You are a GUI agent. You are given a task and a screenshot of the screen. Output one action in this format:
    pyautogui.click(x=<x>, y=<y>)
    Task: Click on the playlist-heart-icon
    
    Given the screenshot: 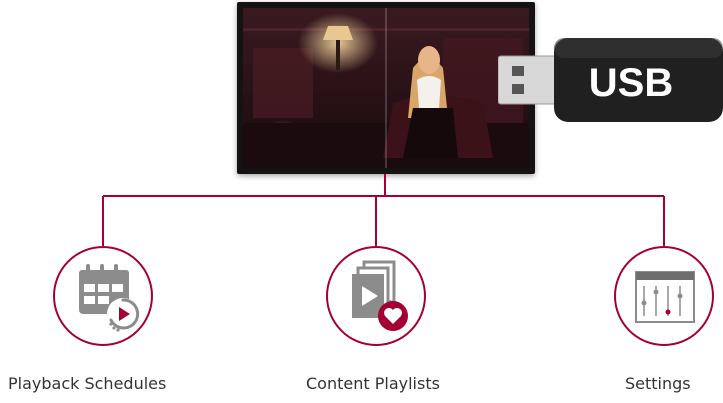 What is the action you would take?
    pyautogui.click(x=380, y=295)
    